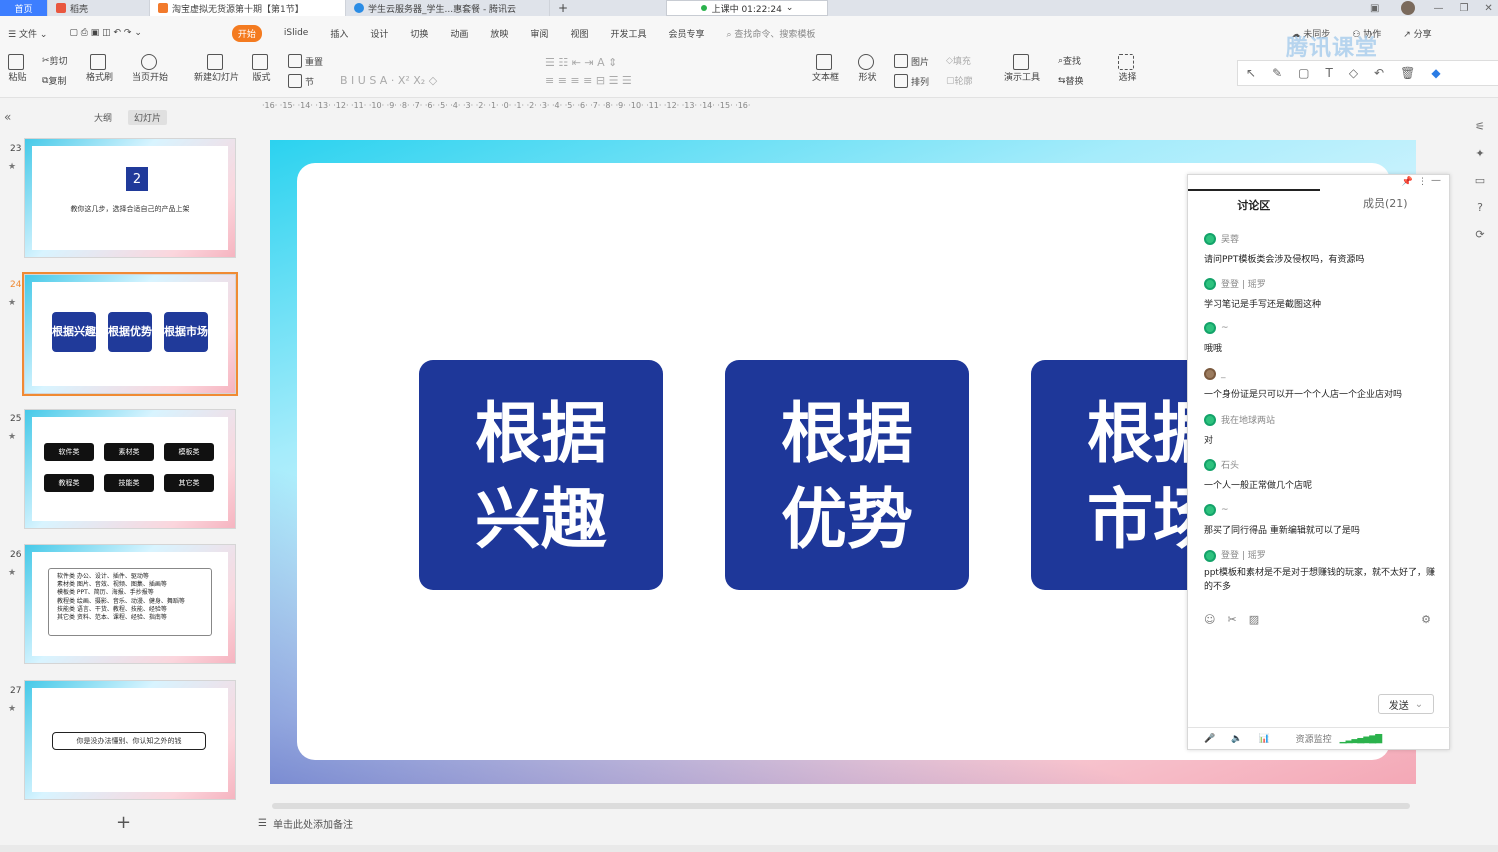  Describe the element at coordinates (1127, 68) in the screenshot. I see `select-button: 选择` at that location.